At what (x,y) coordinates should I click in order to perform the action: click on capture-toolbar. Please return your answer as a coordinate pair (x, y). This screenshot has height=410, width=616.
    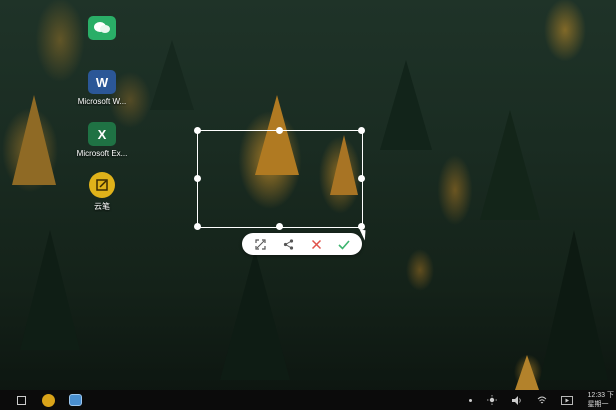
    Looking at the image, I should click on (302, 244).